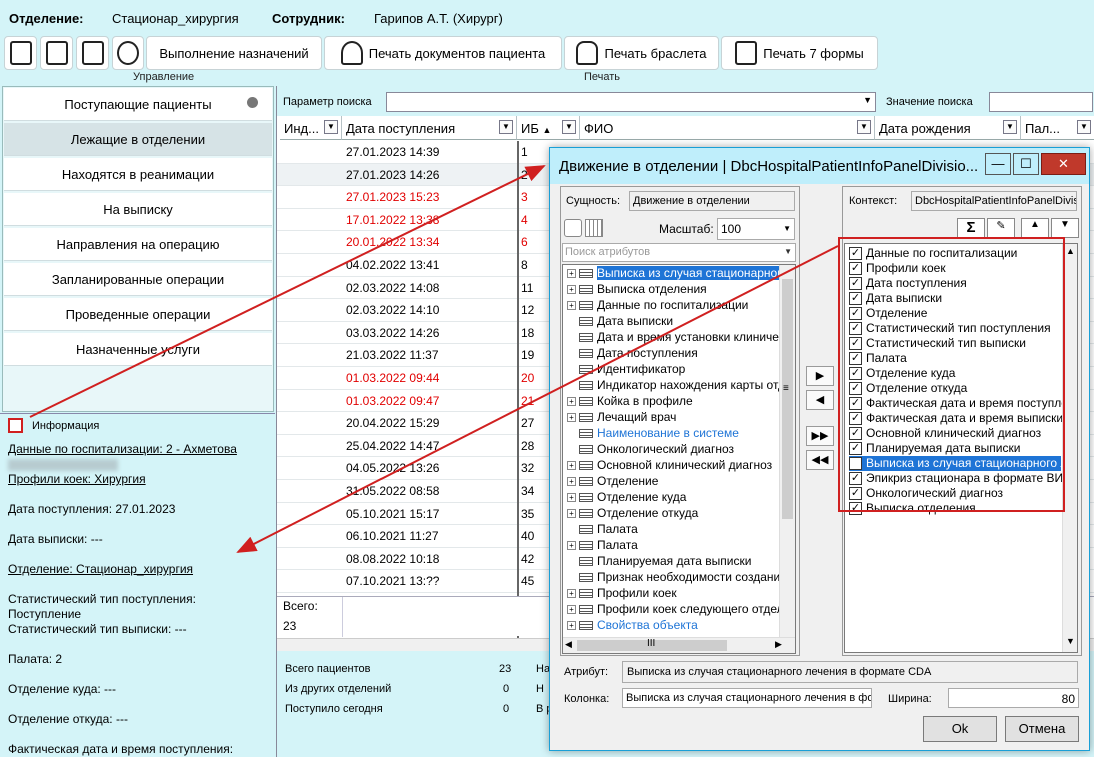 The width and height of the screenshot is (1094, 757). What do you see at coordinates (1035, 228) in the screenshot?
I see `move-up-button: ▲` at bounding box center [1035, 228].